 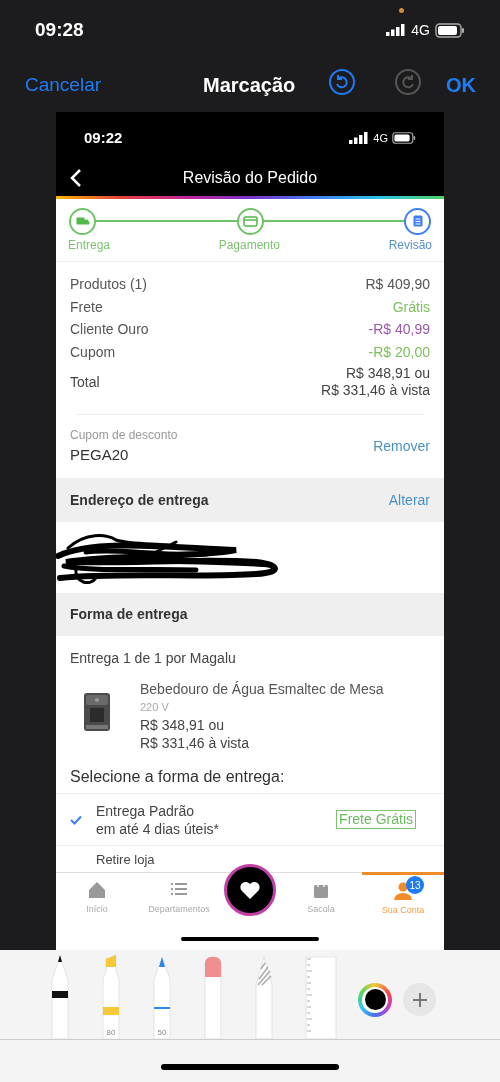 What do you see at coordinates (375, 999) in the screenshot?
I see `color-picker-button` at bounding box center [375, 999].